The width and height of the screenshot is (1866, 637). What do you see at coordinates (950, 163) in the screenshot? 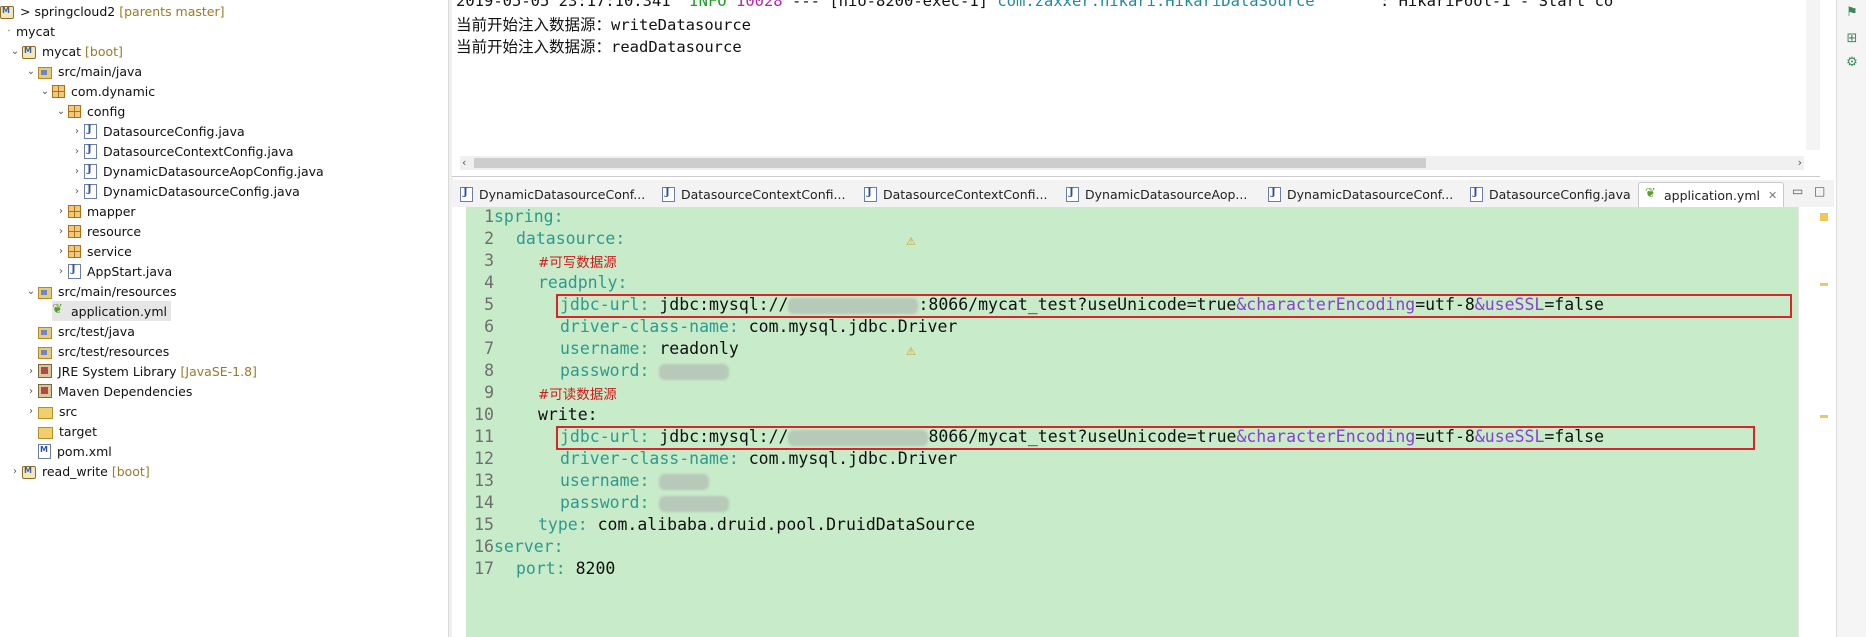
I see `scrollbar-thumb` at bounding box center [950, 163].